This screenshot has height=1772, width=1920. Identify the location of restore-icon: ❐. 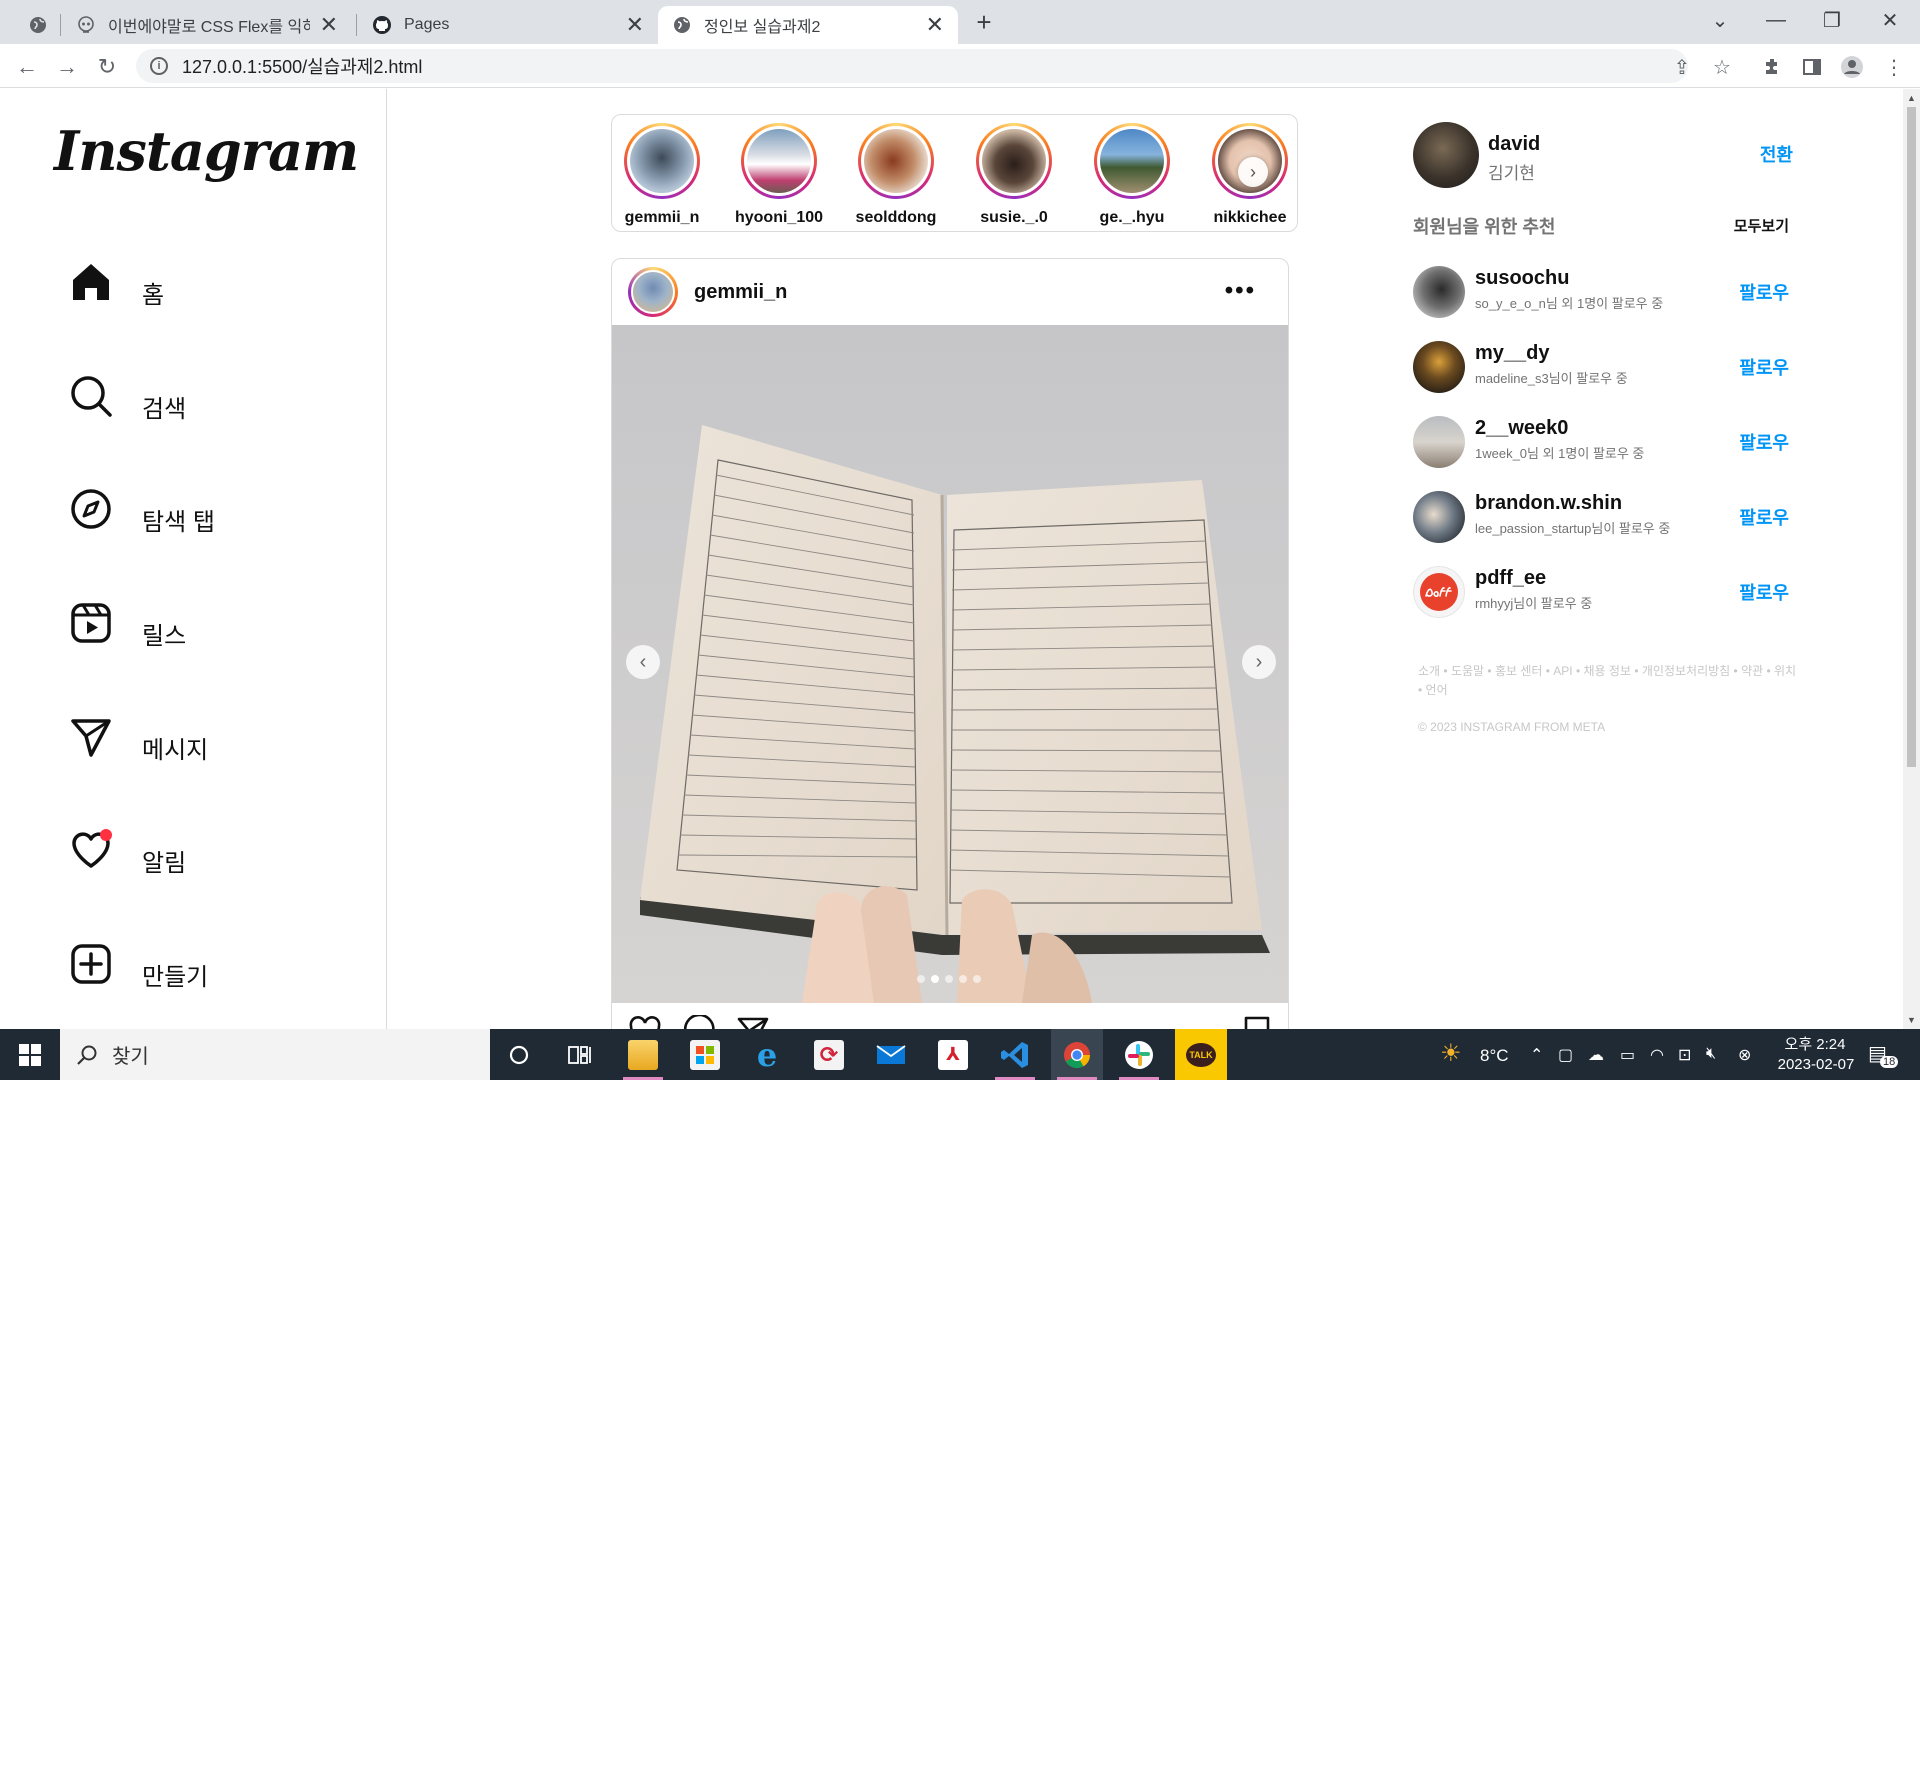
(1832, 20).